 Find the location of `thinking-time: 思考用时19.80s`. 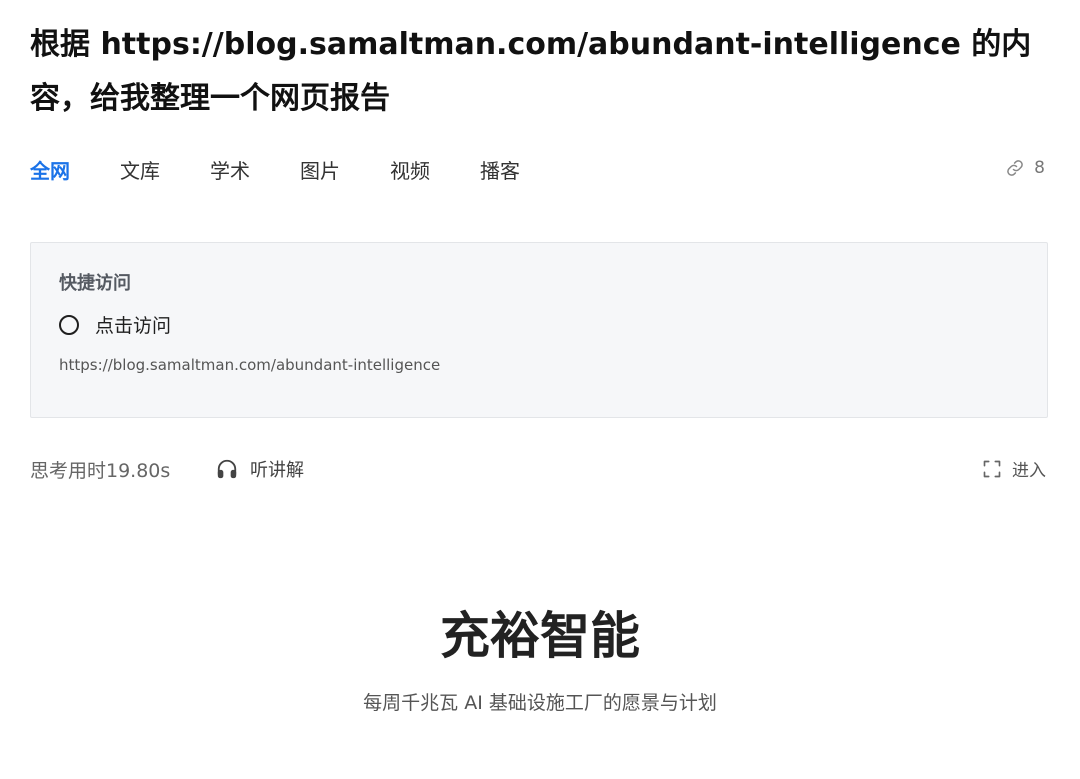

thinking-time: 思考用时19.80s is located at coordinates (100, 471).